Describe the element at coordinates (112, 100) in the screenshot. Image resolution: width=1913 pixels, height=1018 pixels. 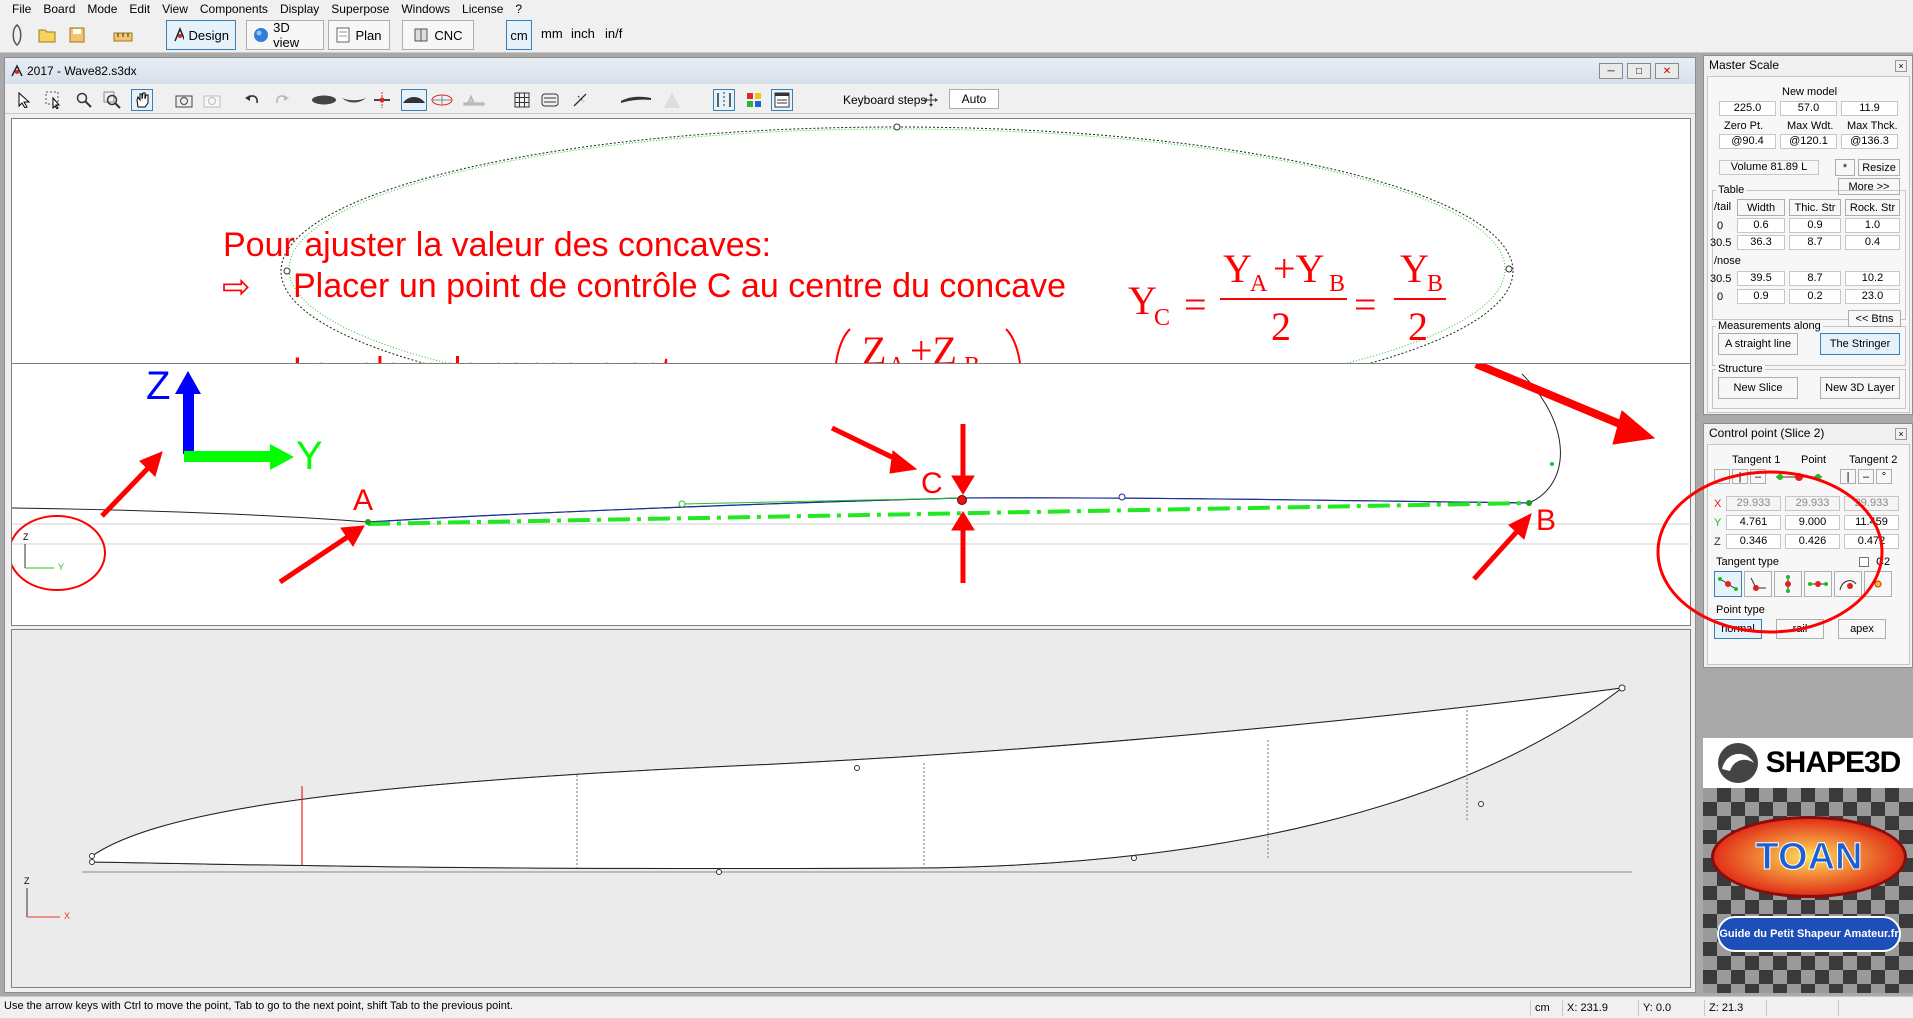
I see `zoom-window-icon` at that location.